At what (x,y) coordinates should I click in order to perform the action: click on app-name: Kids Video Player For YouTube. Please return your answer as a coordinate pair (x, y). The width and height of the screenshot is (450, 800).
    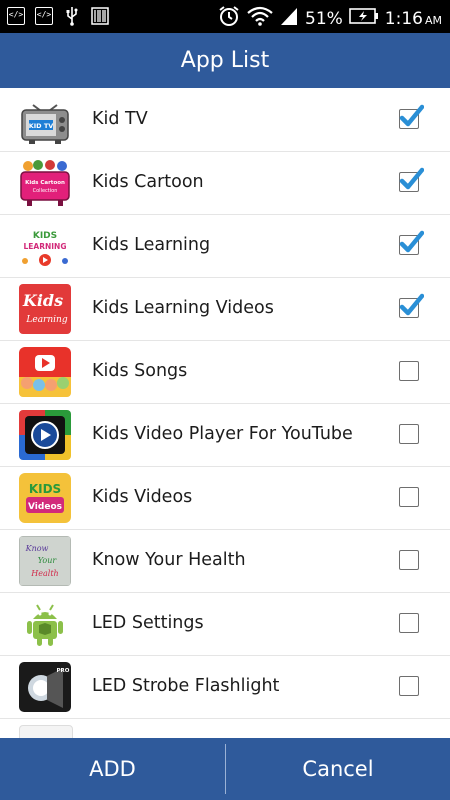
    Looking at the image, I should click on (222, 434).